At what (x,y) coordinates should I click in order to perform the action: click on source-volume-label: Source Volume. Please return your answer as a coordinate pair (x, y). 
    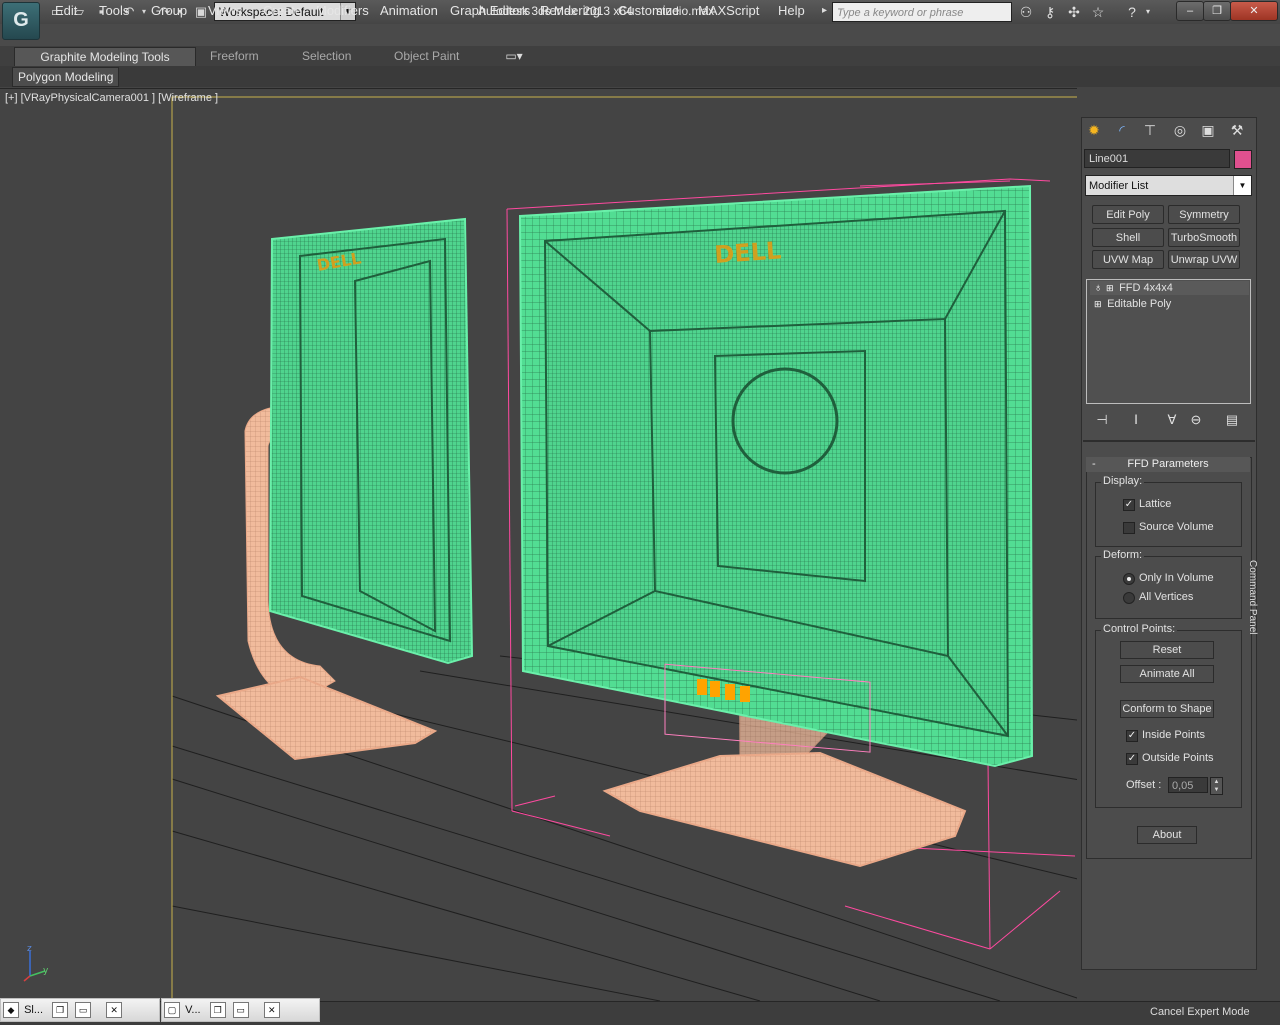
    Looking at the image, I should click on (1176, 527).